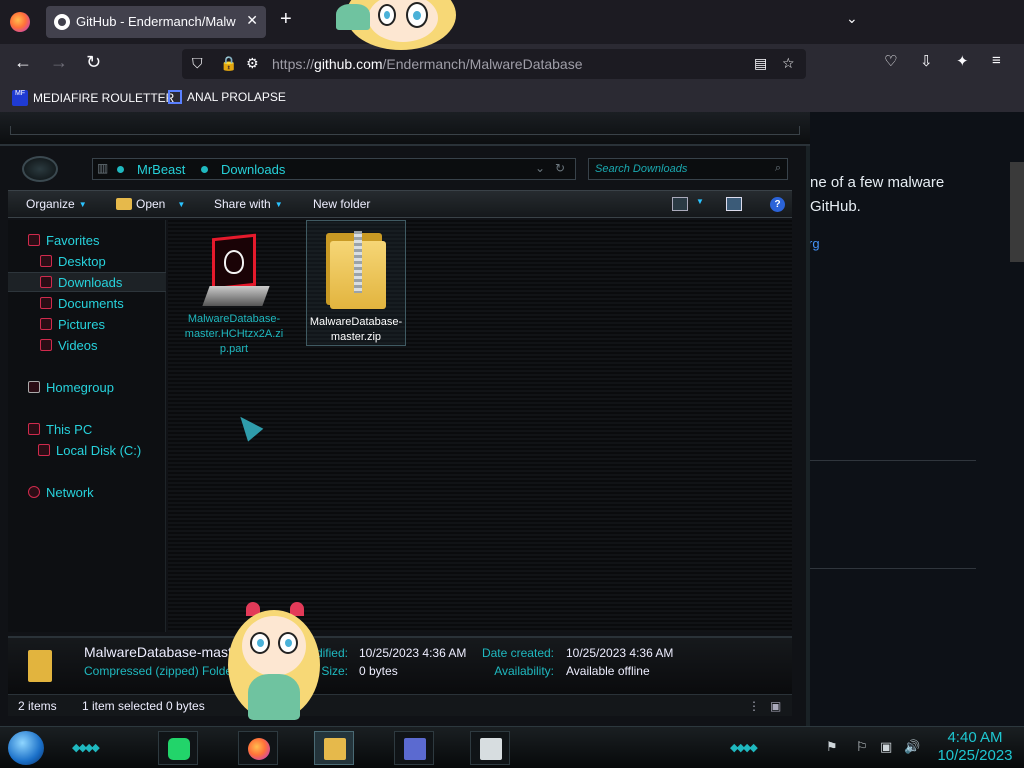  Describe the element at coordinates (886, 747) in the screenshot. I see `network-tray-icon: ▣` at that location.